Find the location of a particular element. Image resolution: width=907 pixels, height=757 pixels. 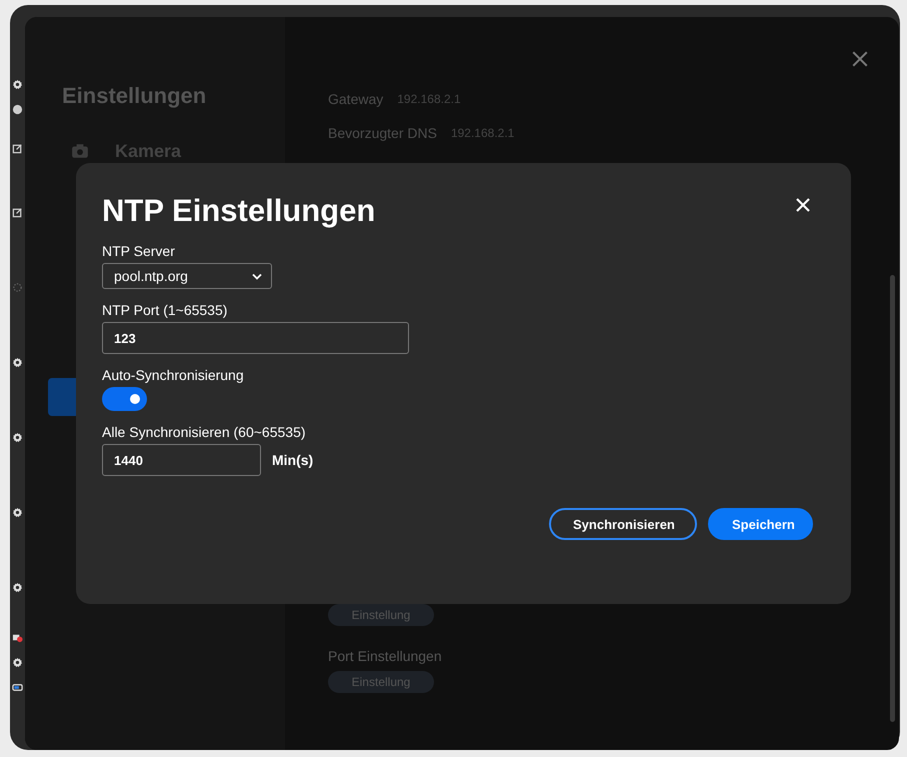

settings-title: Einstellungen is located at coordinates (135, 96).